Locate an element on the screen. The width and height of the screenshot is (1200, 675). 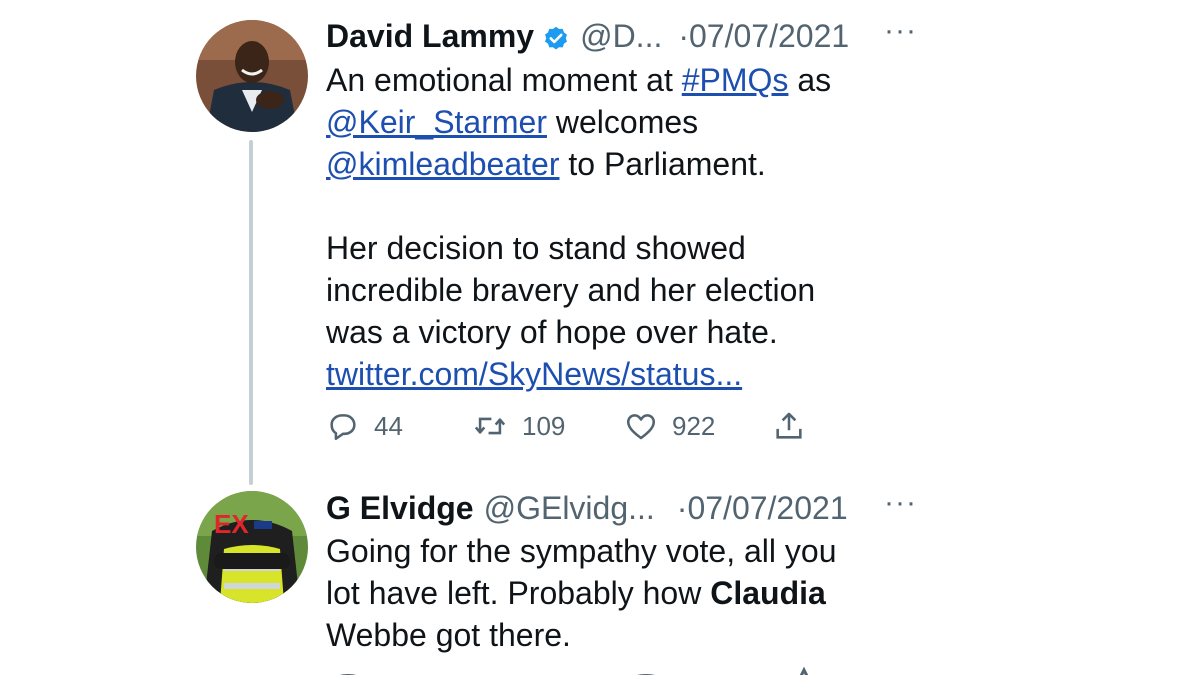
tweet-text-segment: An emotional moment at is located at coordinates (504, 80).